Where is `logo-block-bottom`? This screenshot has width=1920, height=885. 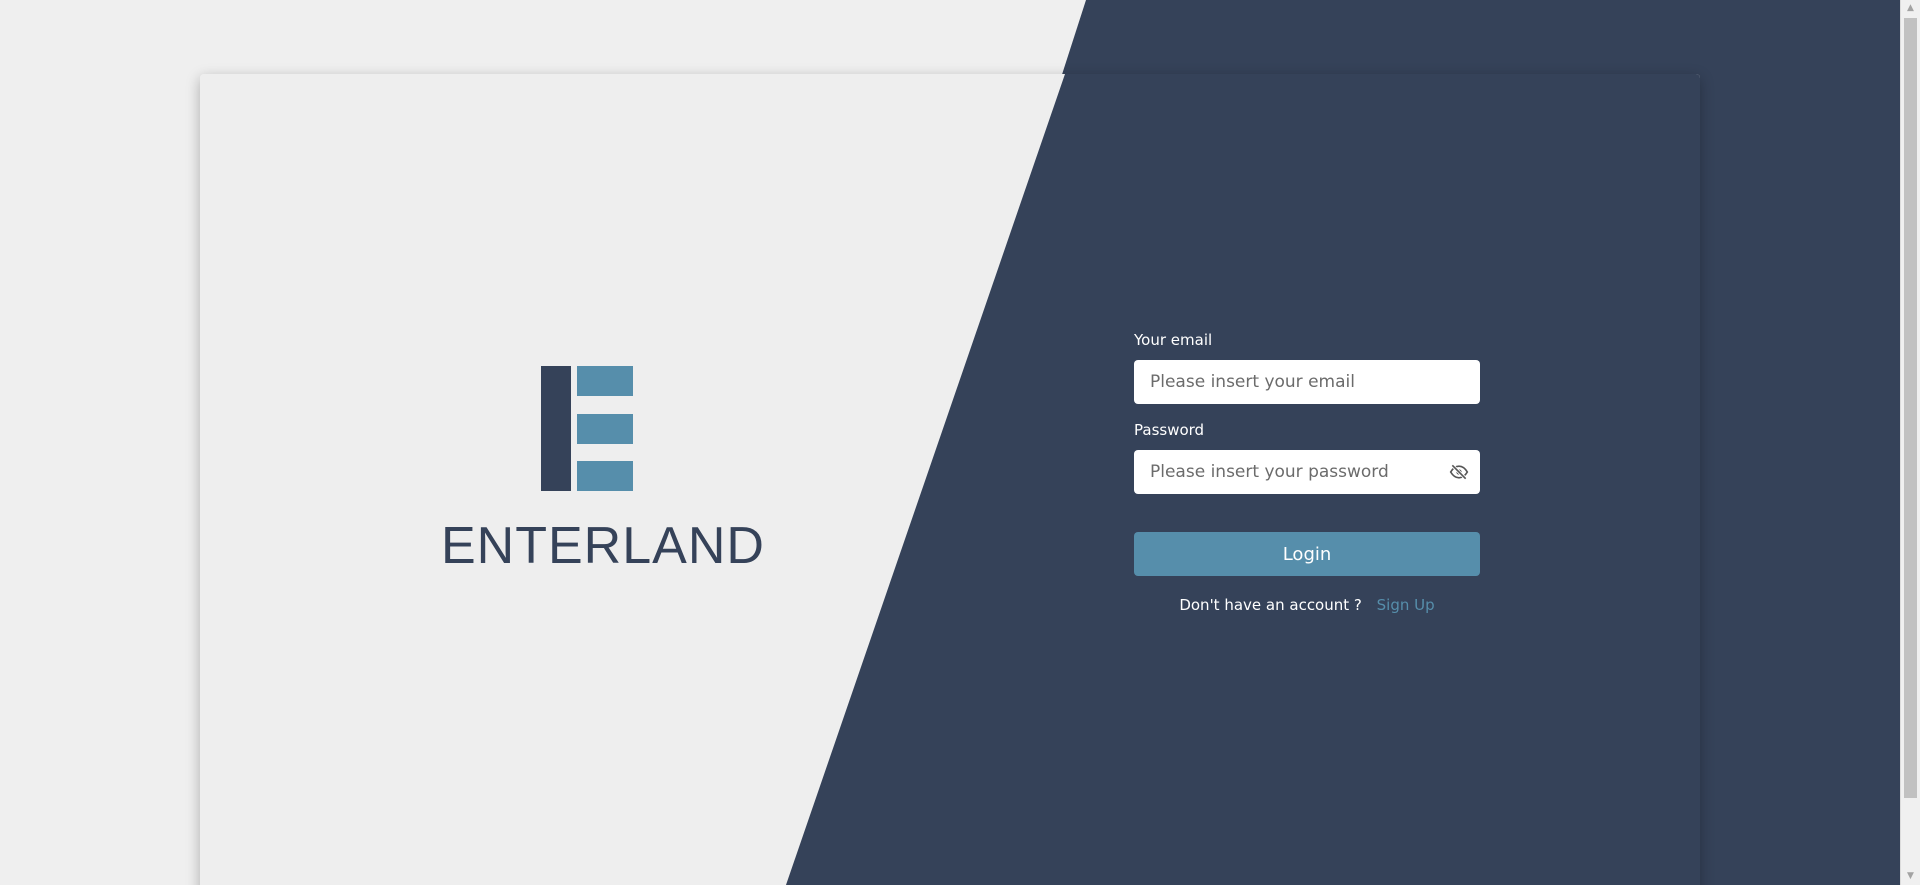 logo-block-bottom is located at coordinates (605, 476).